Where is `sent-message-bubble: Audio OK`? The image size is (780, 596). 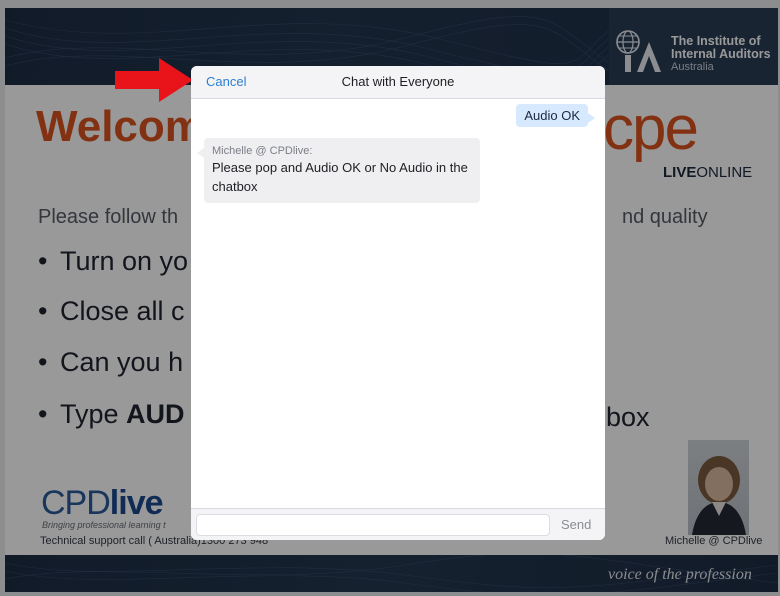
sent-message-bubble: Audio OK is located at coordinates (555, 115).